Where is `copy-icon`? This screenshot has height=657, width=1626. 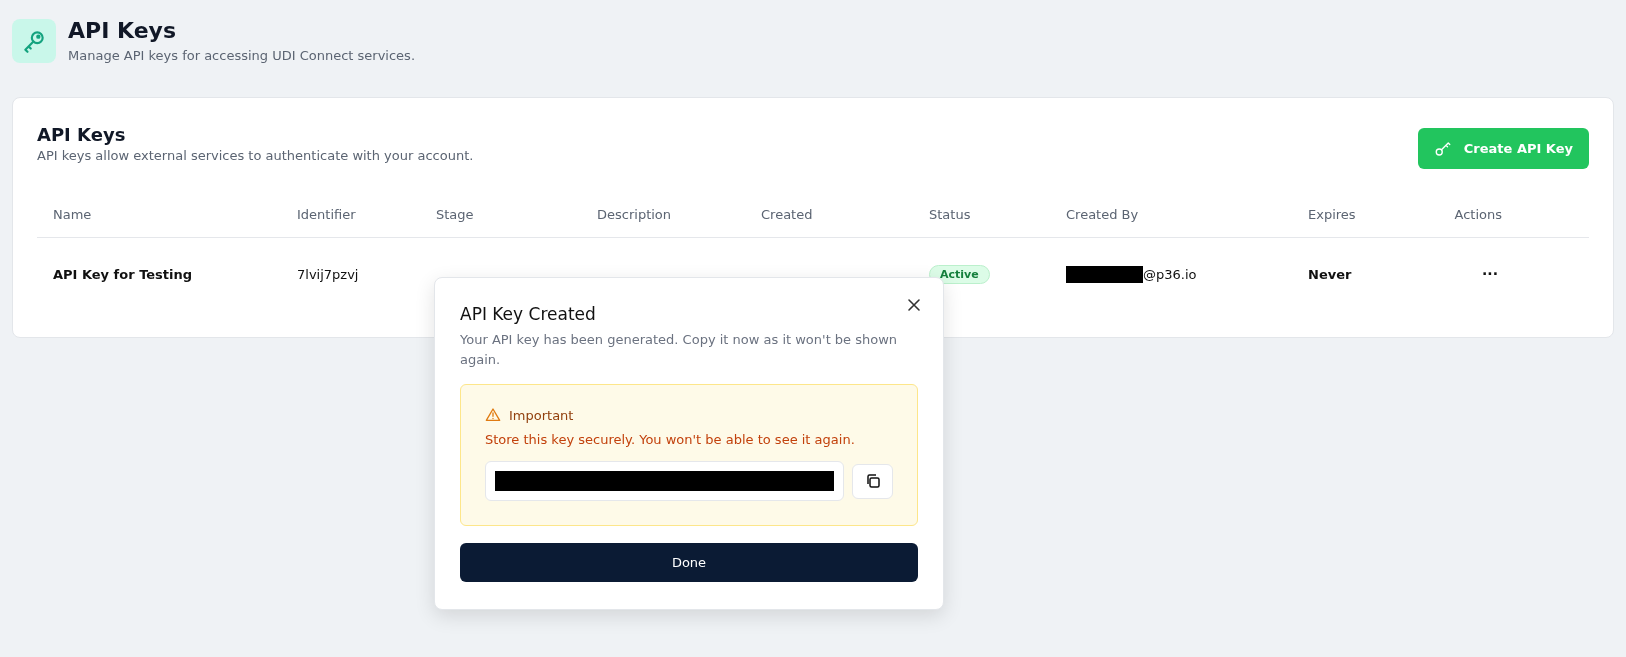 copy-icon is located at coordinates (872, 481).